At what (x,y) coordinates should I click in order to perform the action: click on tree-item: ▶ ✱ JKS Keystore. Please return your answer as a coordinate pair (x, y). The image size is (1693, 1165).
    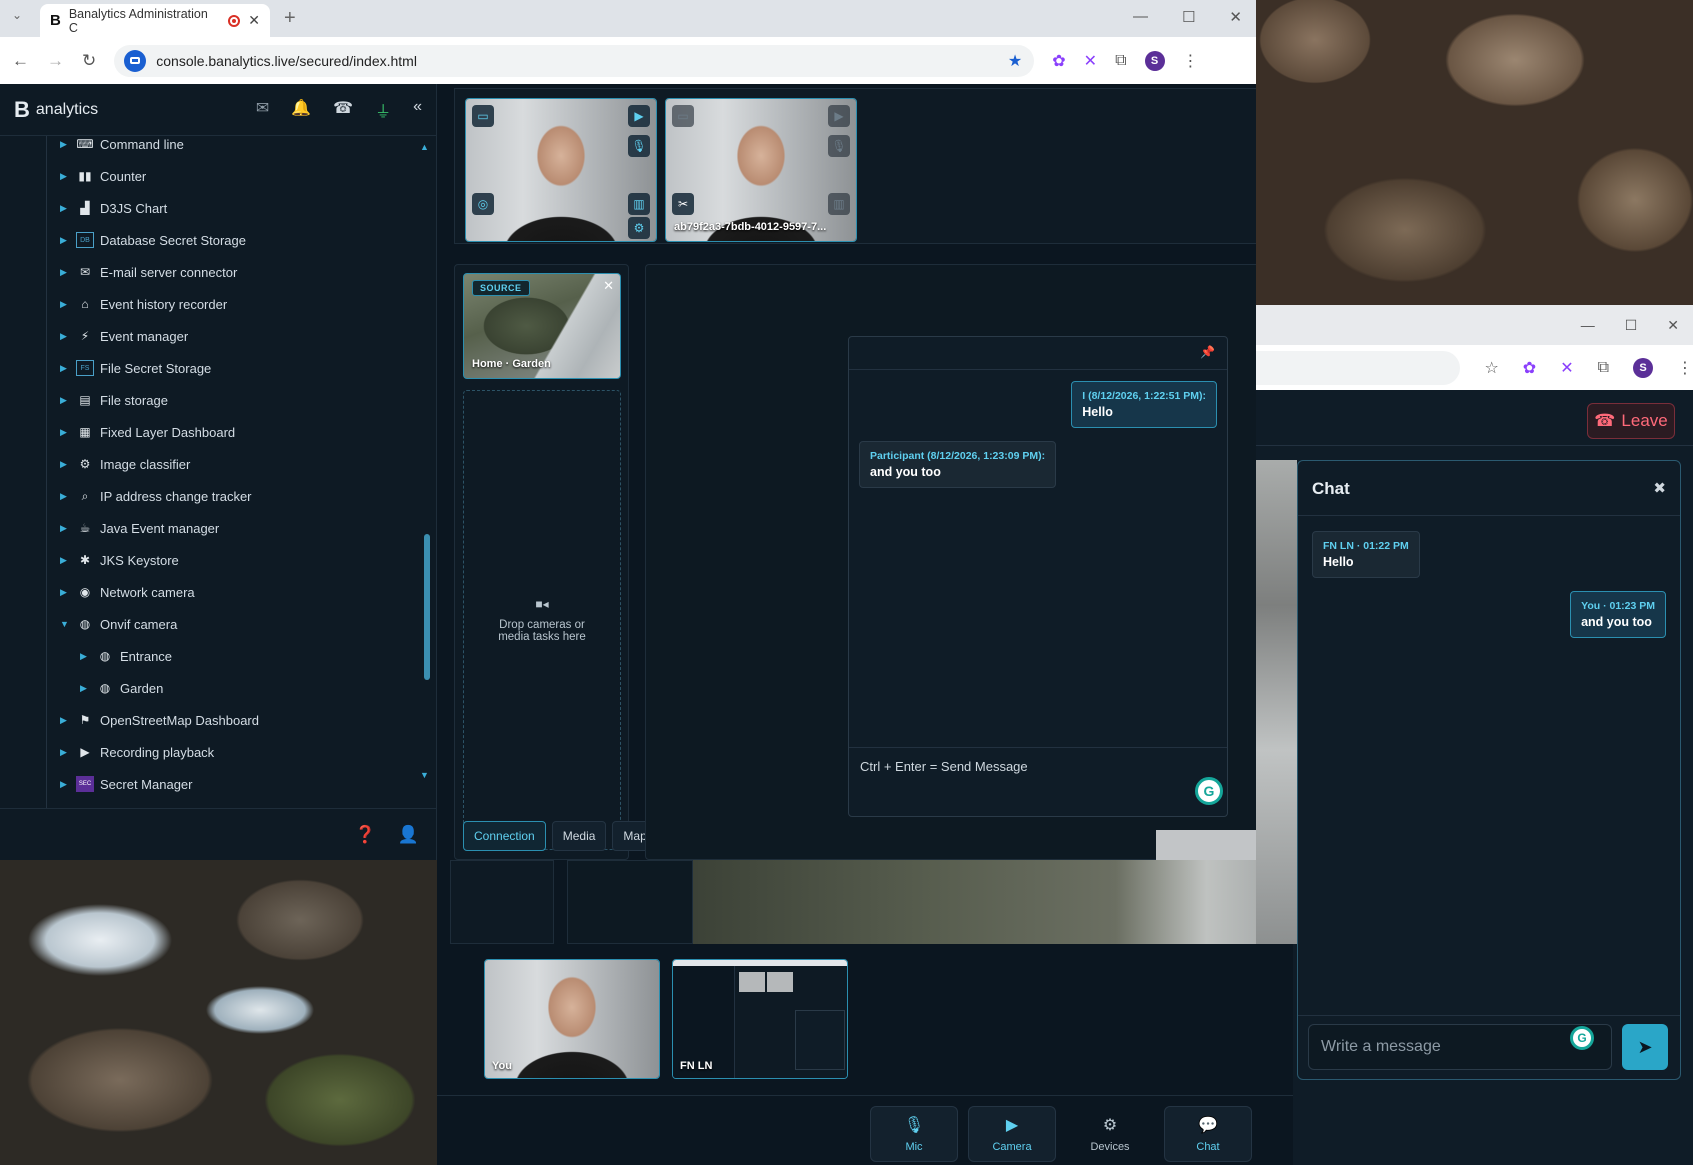
    Looking at the image, I should click on (119, 560).